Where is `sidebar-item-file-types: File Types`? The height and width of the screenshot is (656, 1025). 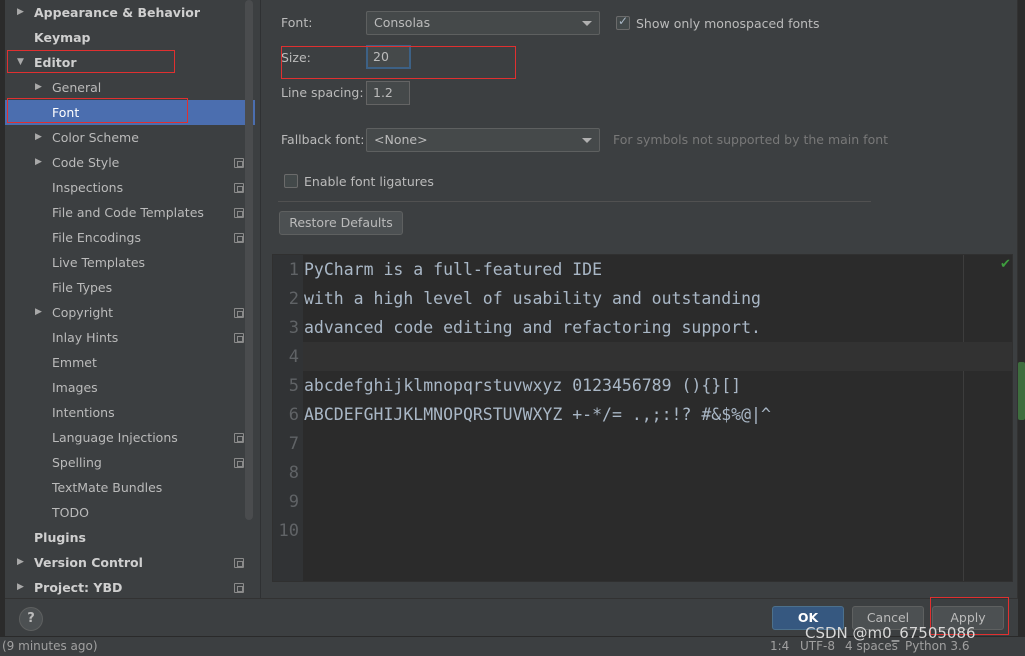
sidebar-item-file-types: File Types is located at coordinates (130, 287).